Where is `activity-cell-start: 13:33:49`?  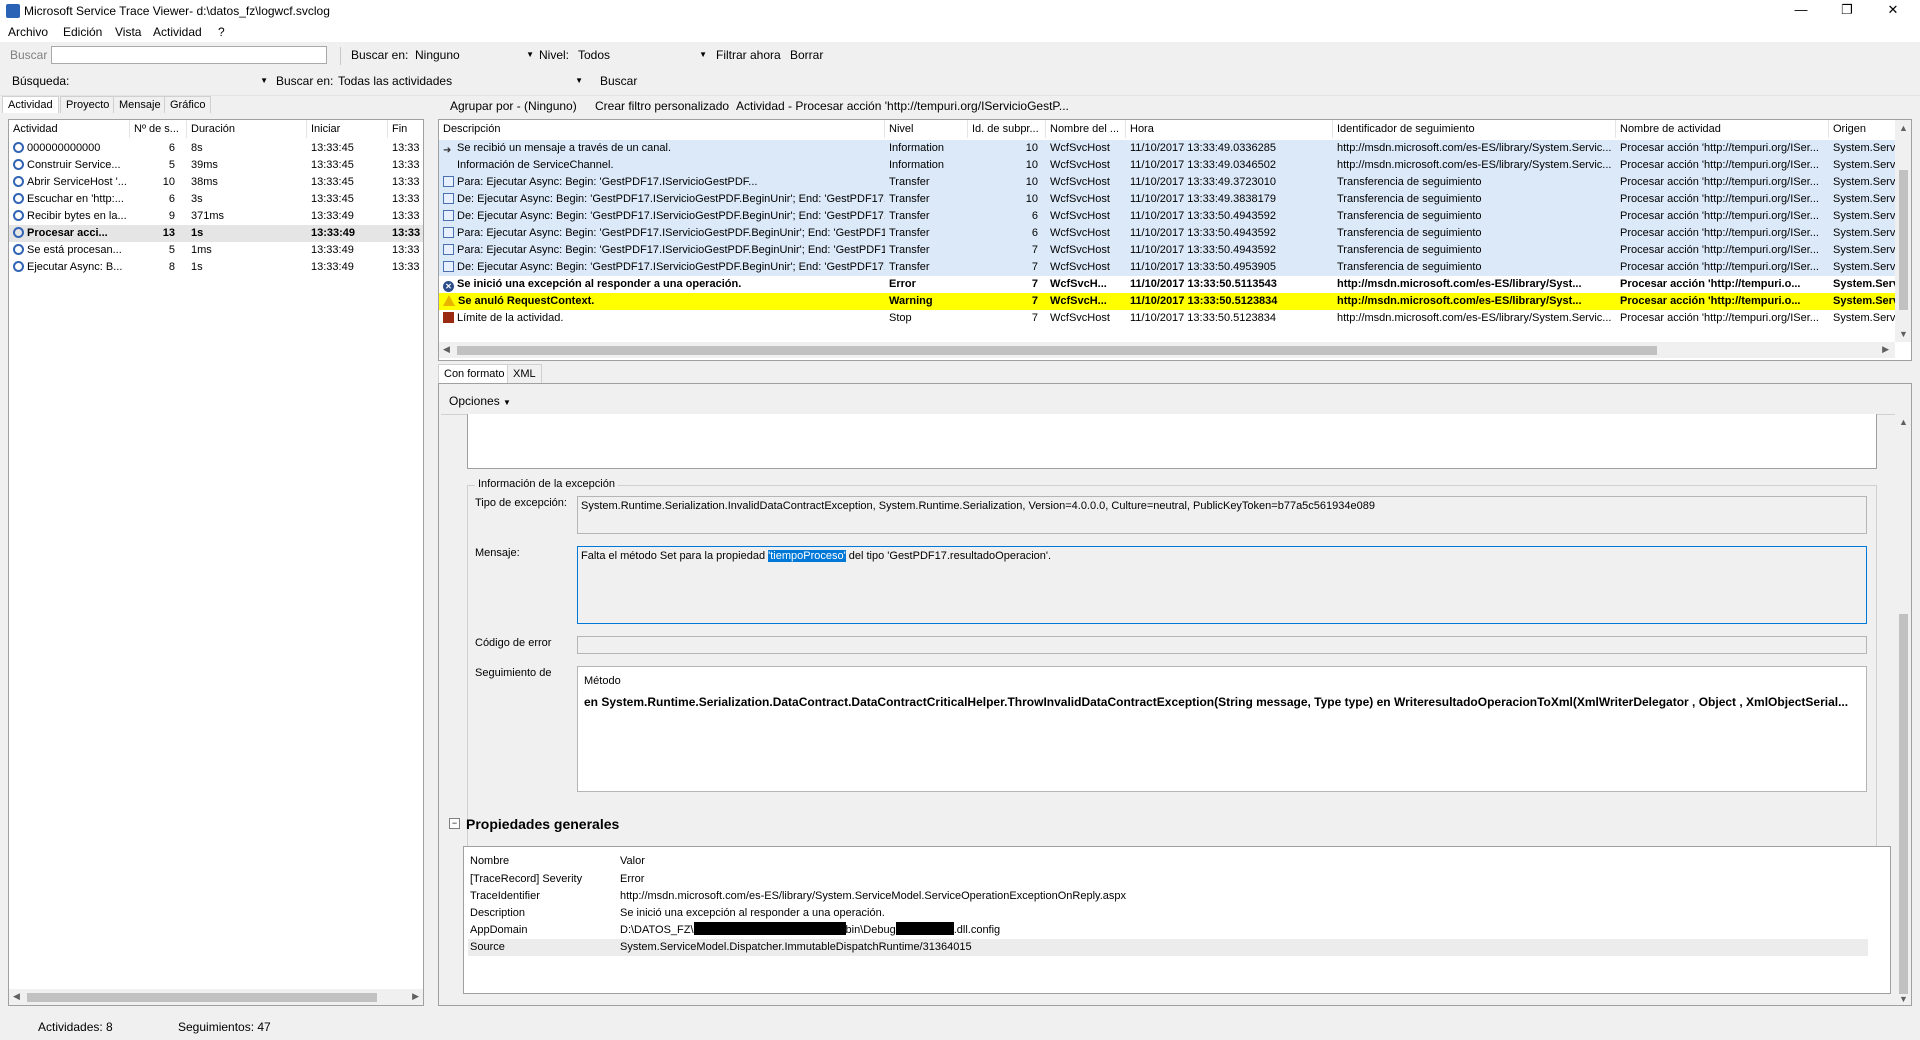
activity-cell-start: 13:33:49 is located at coordinates (332, 250).